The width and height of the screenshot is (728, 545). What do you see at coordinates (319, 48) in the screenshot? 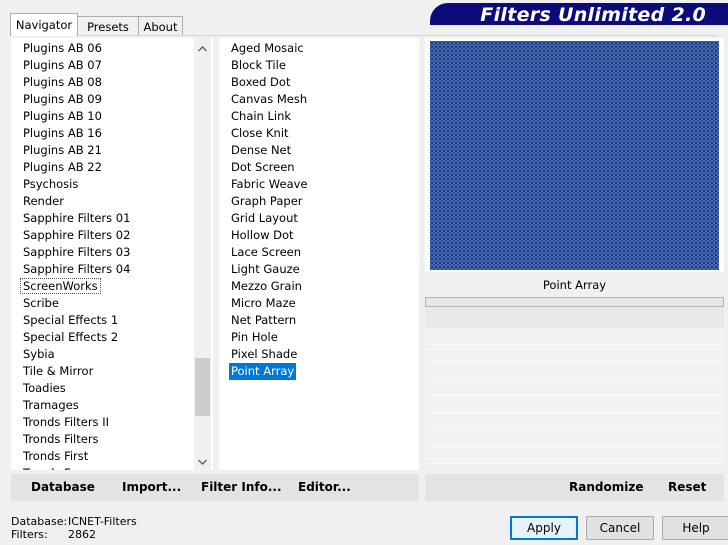
I see `filter-item: Aged Mosaic` at bounding box center [319, 48].